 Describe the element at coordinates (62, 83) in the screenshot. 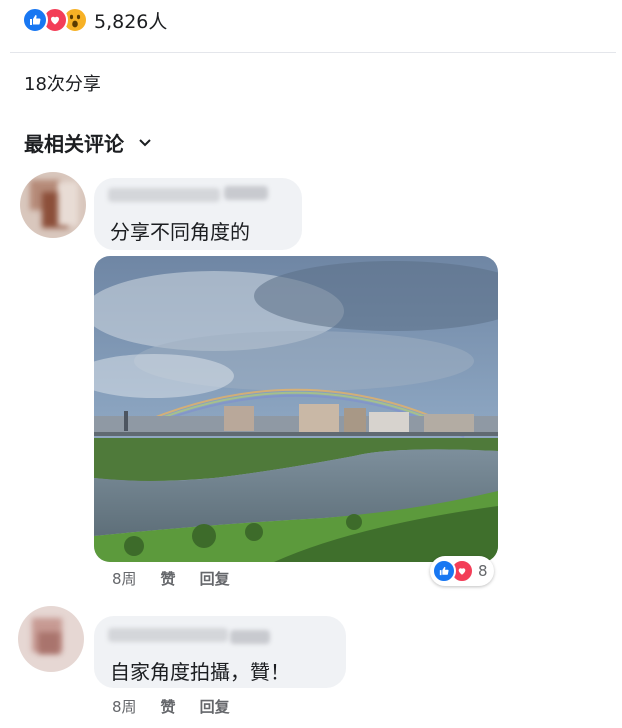

I see `share-count: 18次分享` at that location.